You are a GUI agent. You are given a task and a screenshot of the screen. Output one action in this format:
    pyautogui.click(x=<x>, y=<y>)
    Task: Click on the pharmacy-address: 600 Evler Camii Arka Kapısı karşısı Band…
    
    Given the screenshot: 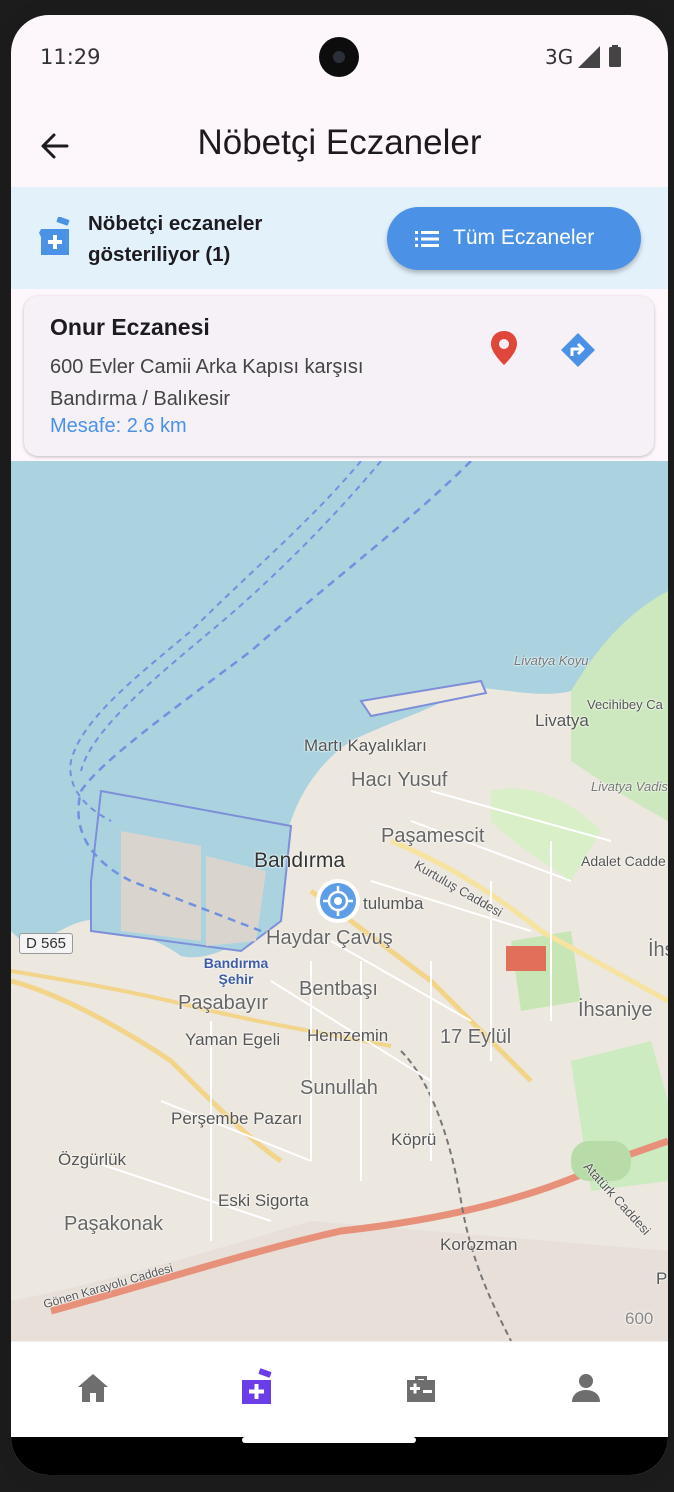 What is the action you would take?
    pyautogui.click(x=250, y=383)
    